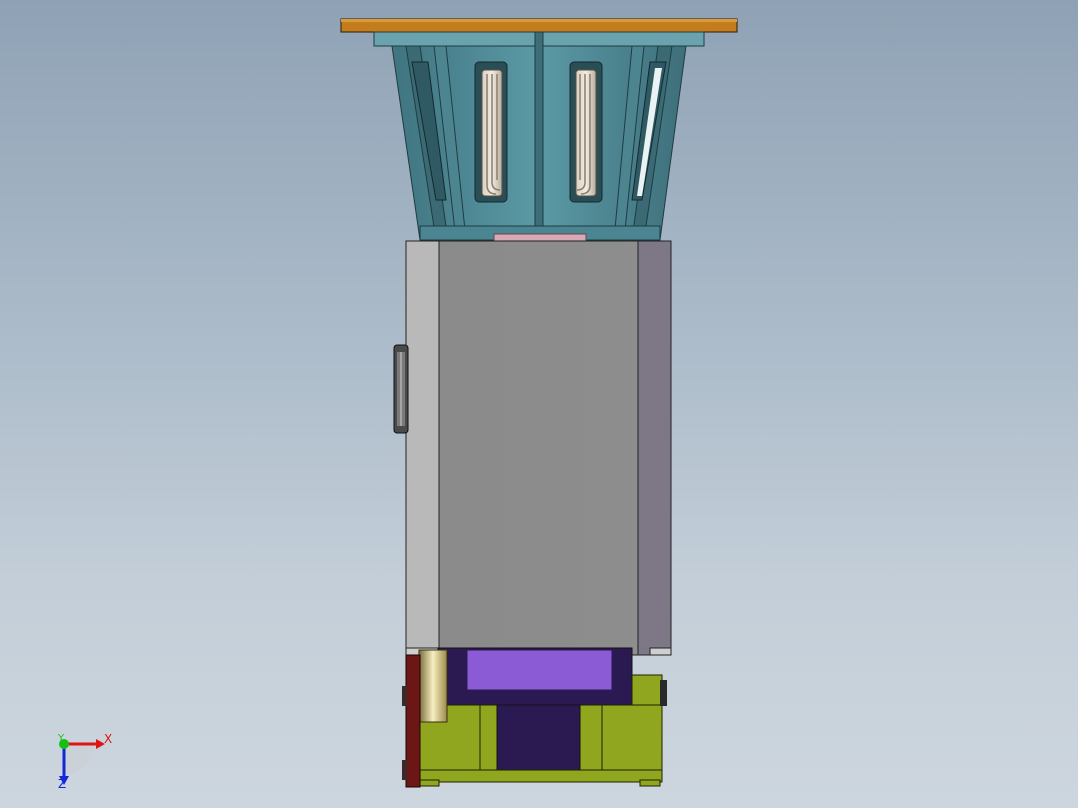 The height and width of the screenshot is (808, 1078). Describe the element at coordinates (539, 25) in the screenshot. I see `top-mounting-plate` at that location.